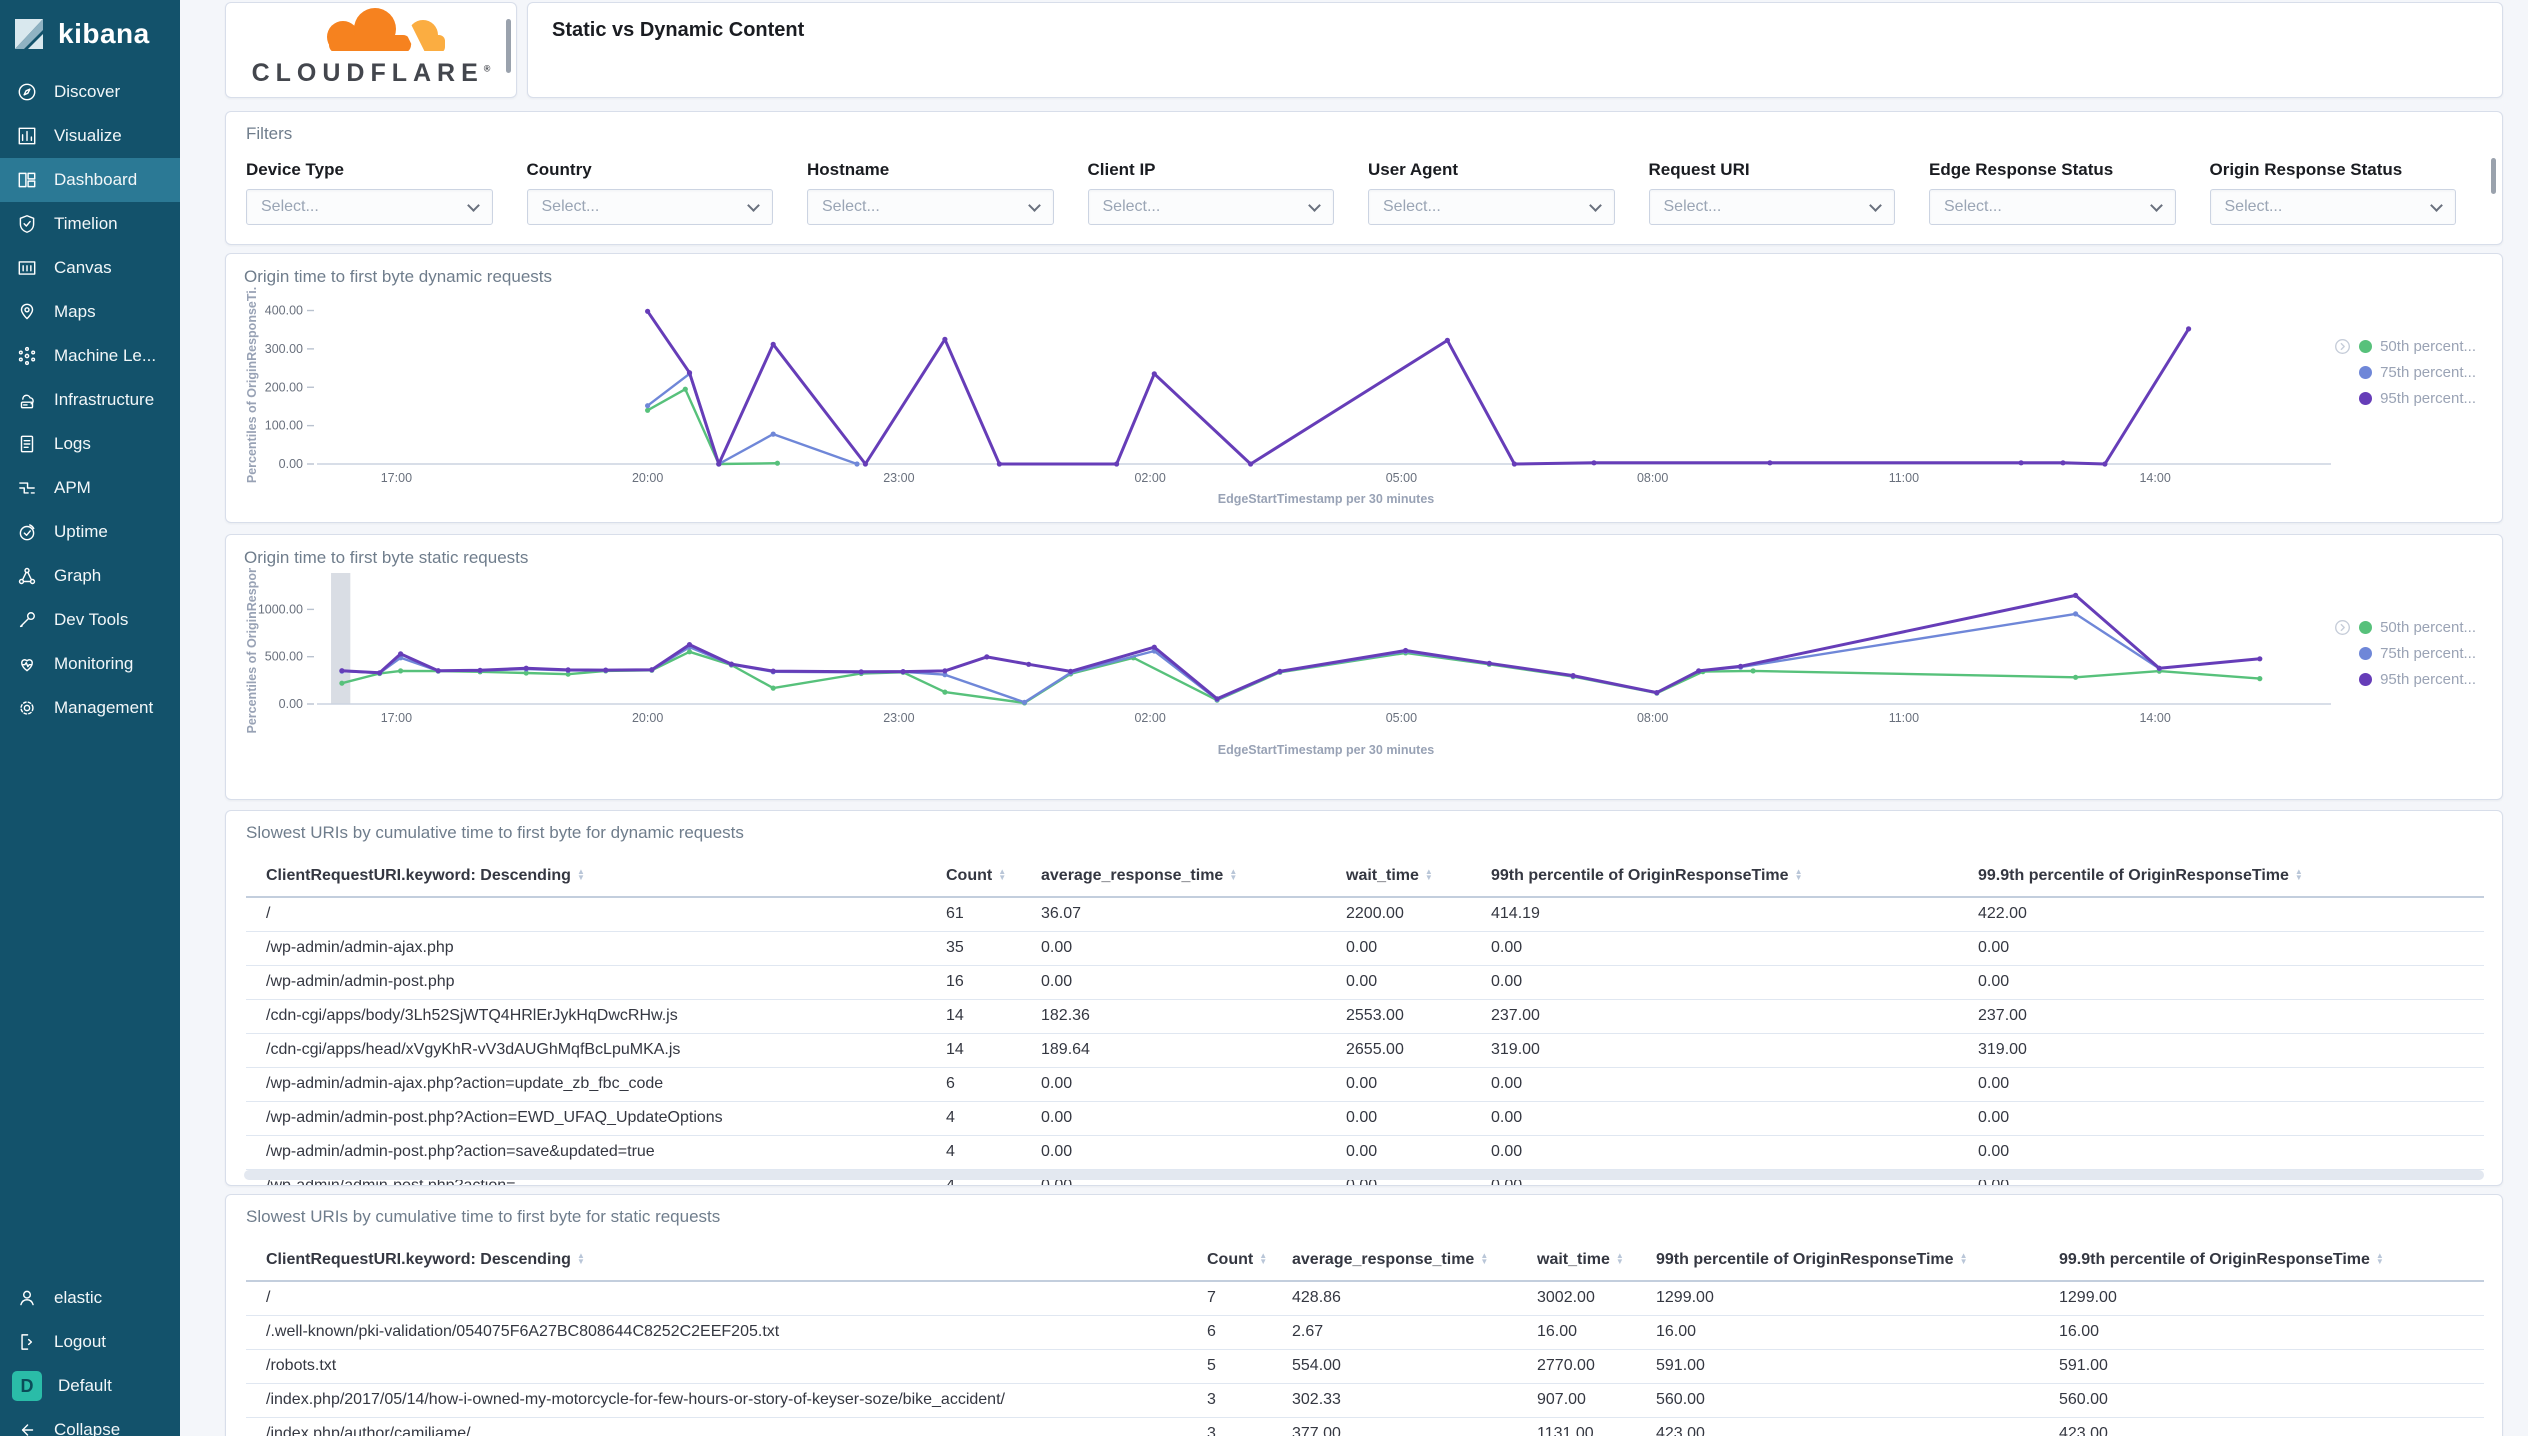 Image resolution: width=2528 pixels, height=1436 pixels. Describe the element at coordinates (1515, 50) in the screenshot. I see `dashboard-title-panel: Static vs Dynamic Content` at that location.